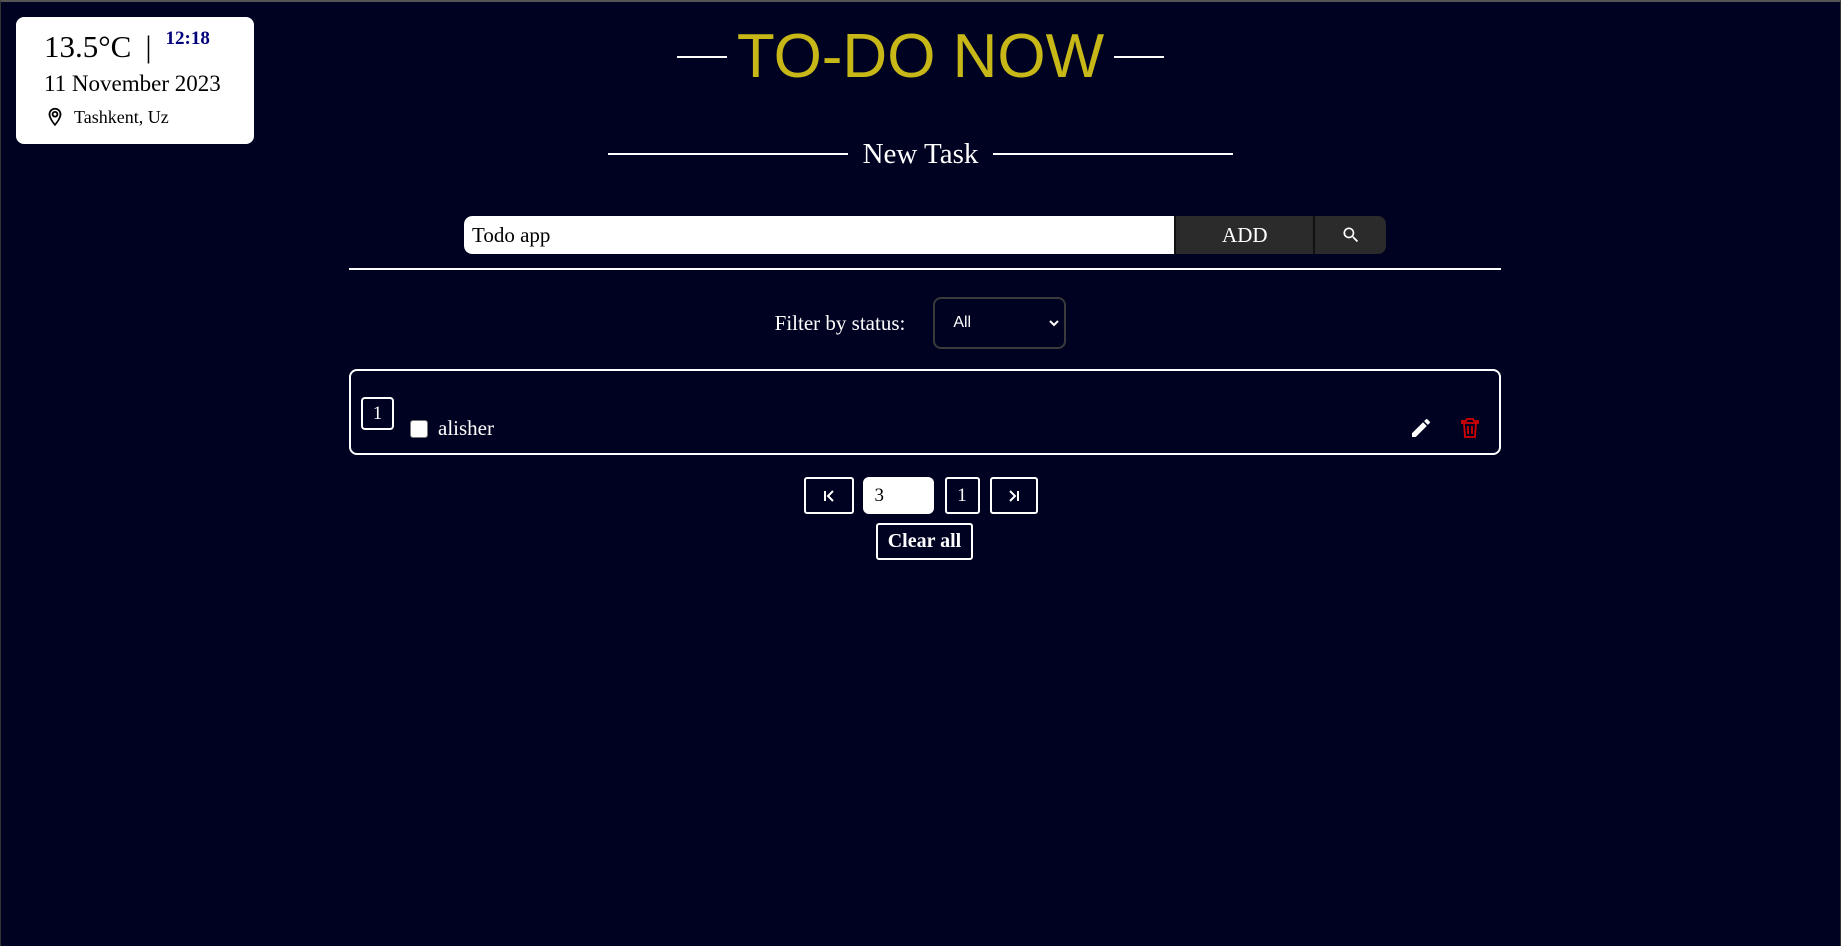  What do you see at coordinates (727, 154) in the screenshot?
I see `subtitle-divider-left` at bounding box center [727, 154].